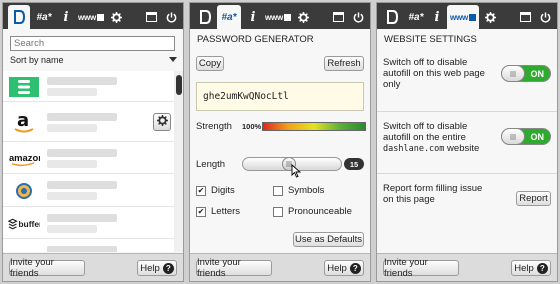  I want to click on chevron-down-icon, so click(173, 59).